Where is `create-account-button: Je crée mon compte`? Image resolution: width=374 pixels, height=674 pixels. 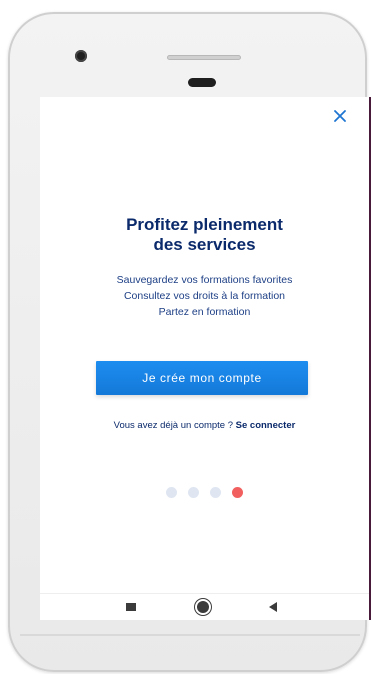
create-account-button: Je crée mon compte is located at coordinates (202, 378).